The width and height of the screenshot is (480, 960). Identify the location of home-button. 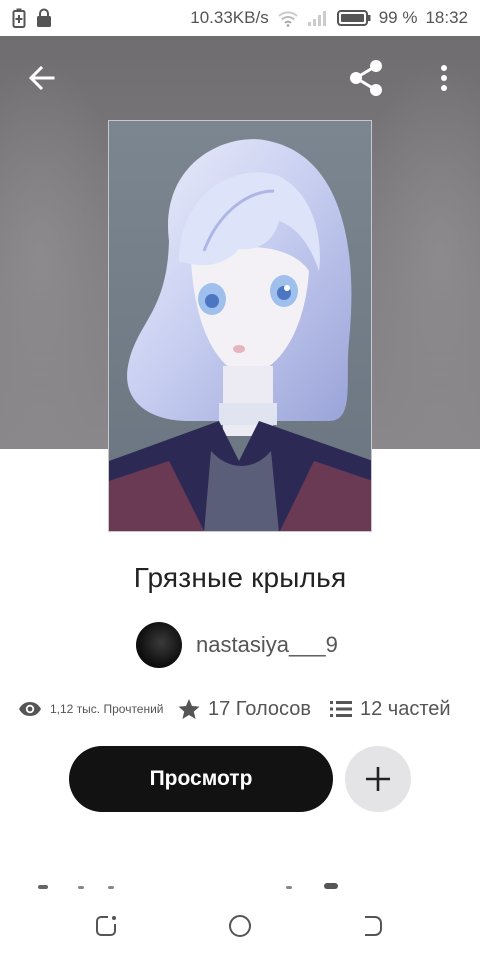
(240, 926).